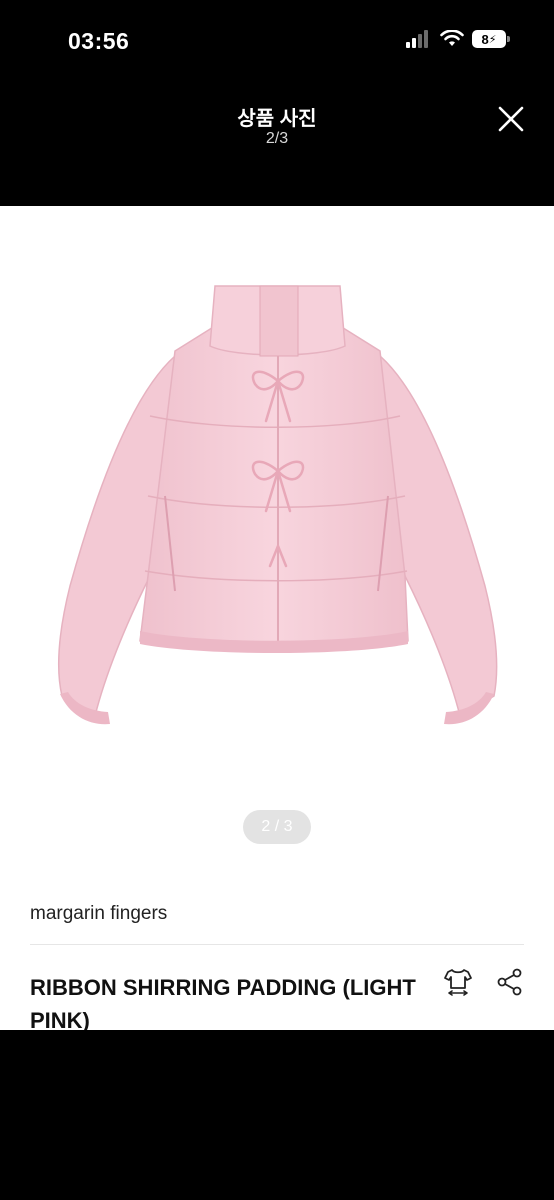 The width and height of the screenshot is (554, 1200). What do you see at coordinates (452, 38) in the screenshot?
I see `wifi-icon` at bounding box center [452, 38].